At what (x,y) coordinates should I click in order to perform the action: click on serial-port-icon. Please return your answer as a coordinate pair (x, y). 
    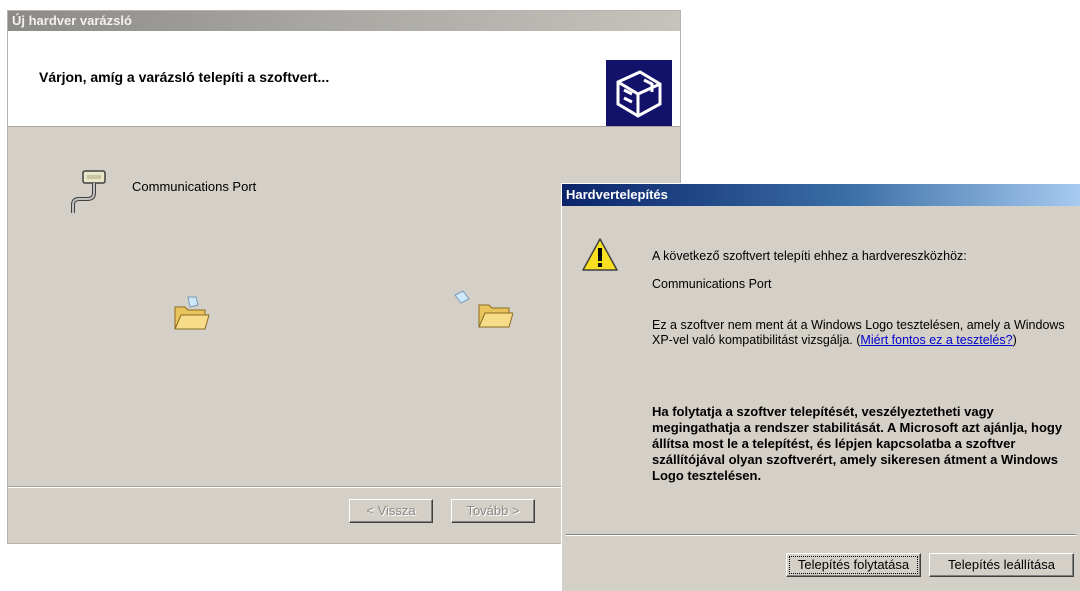
    Looking at the image, I should click on (91, 194).